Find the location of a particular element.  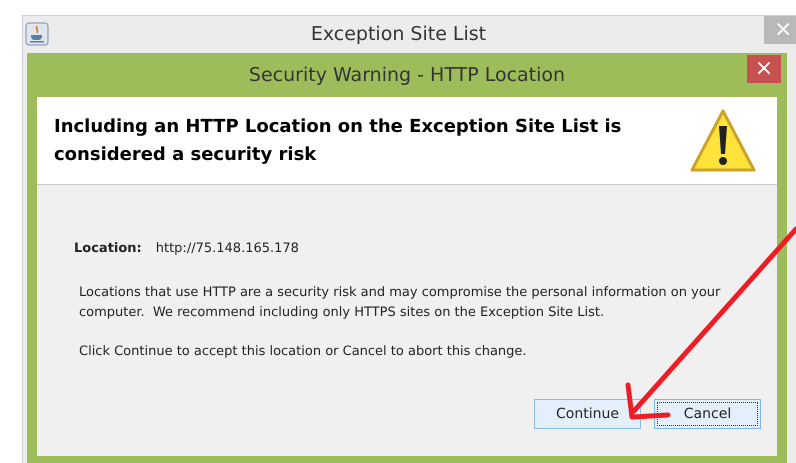

location-value: http://75.148.165.178 is located at coordinates (227, 249).